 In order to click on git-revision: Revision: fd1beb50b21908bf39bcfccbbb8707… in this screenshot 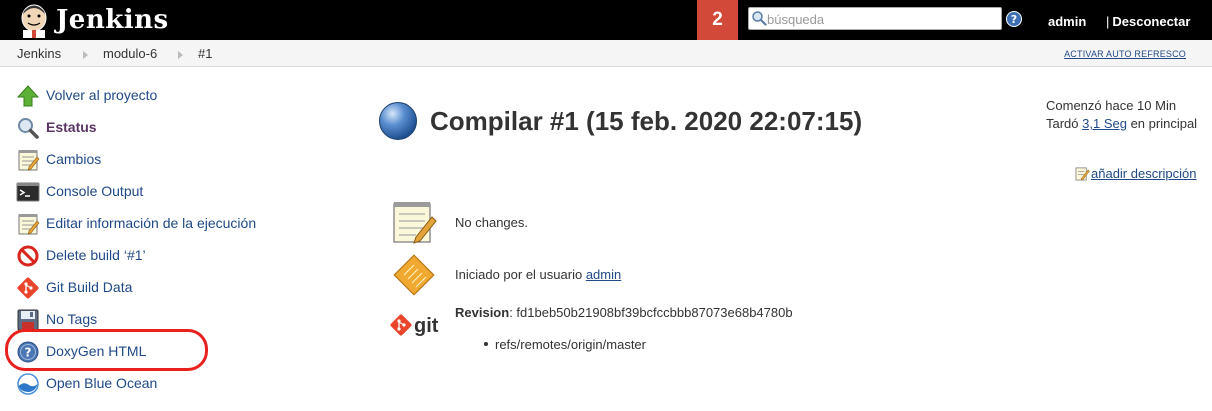, I will do `click(624, 312)`.